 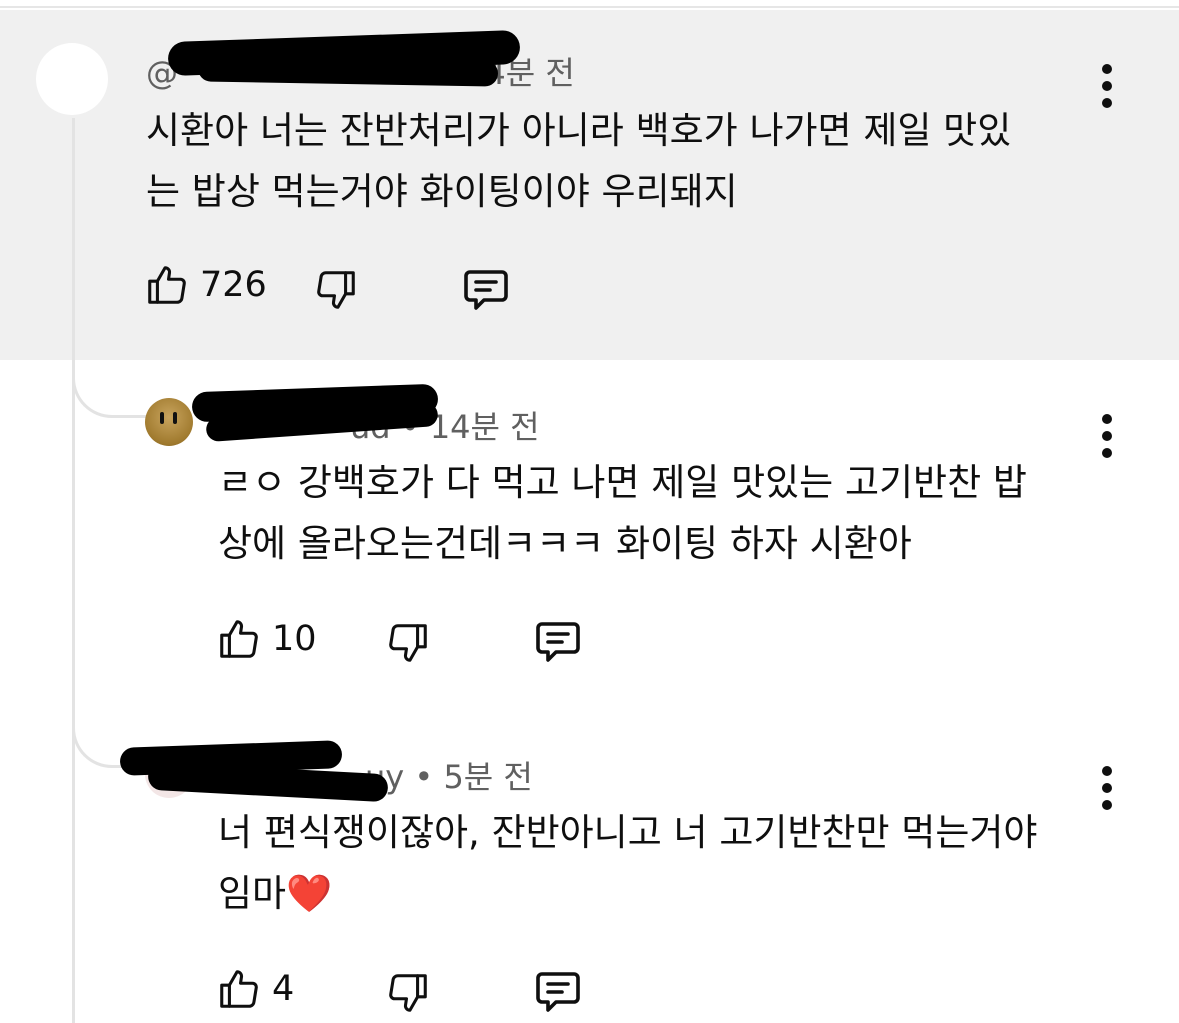 What do you see at coordinates (294, 639) in the screenshot?
I see `like-count: 10` at bounding box center [294, 639].